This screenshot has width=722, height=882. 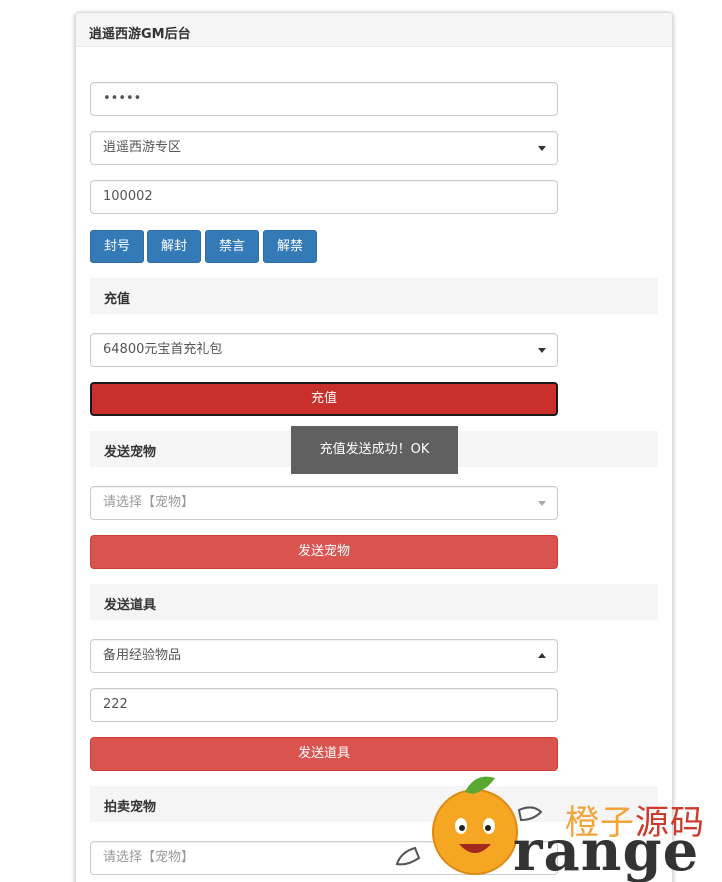 I want to click on unban-account-button: 解封, so click(x=174, y=246).